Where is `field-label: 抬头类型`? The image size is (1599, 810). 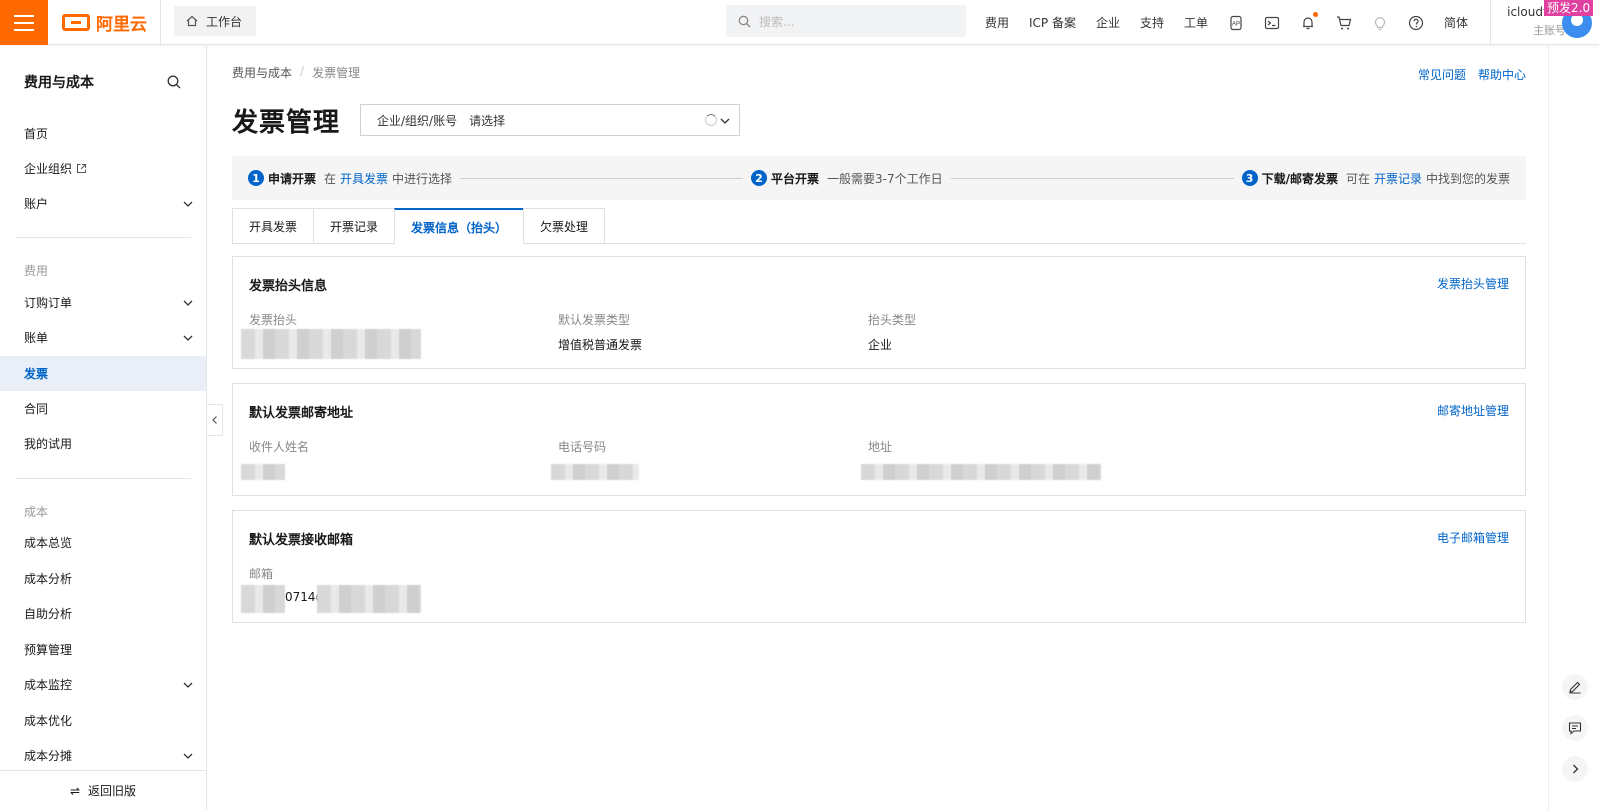
field-label: 抬头类型 is located at coordinates (892, 320).